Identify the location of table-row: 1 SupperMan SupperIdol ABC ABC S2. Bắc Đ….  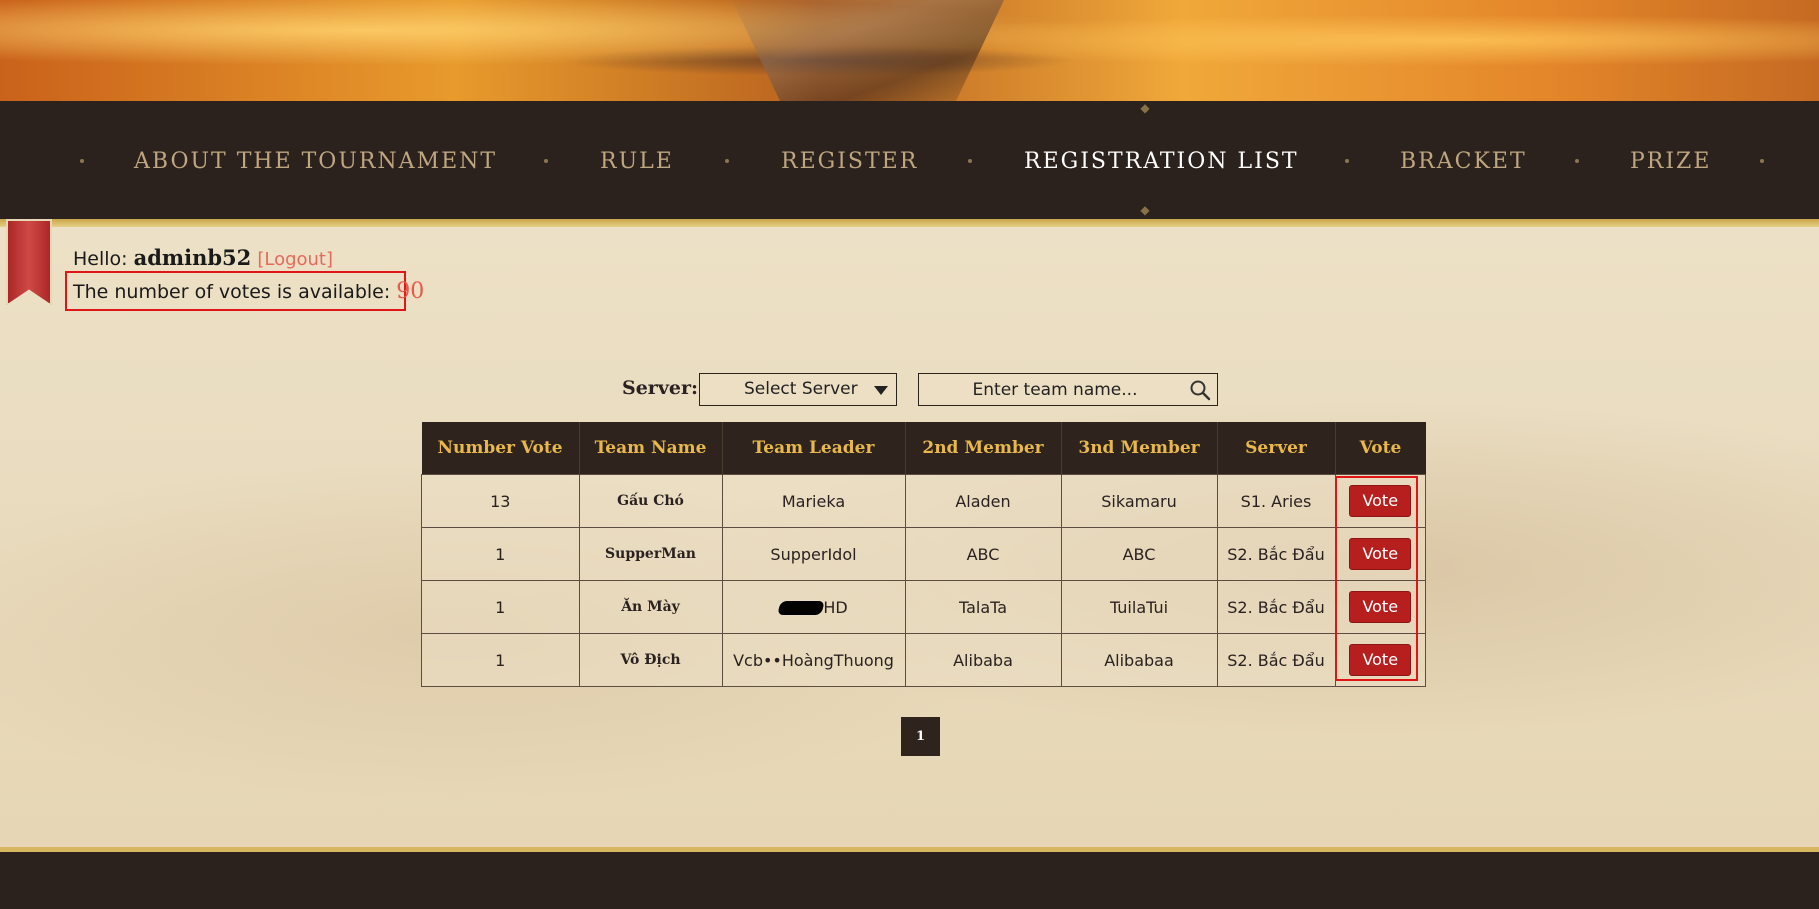
(923, 554).